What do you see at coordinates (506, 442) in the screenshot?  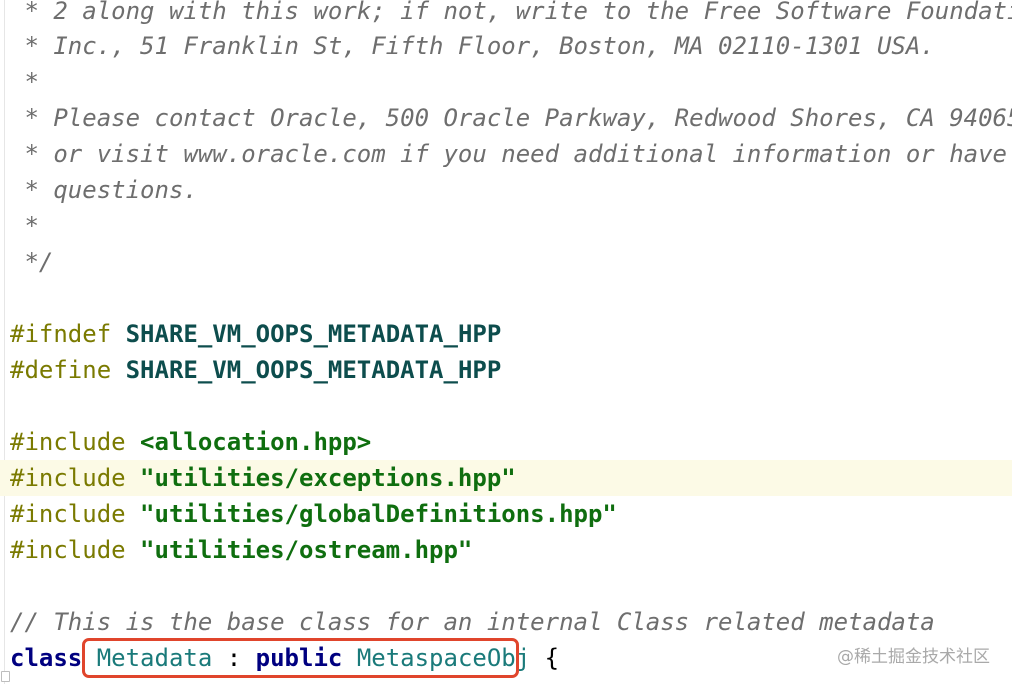 I see `code-line-include-1: #include <allocation.hpp>` at bounding box center [506, 442].